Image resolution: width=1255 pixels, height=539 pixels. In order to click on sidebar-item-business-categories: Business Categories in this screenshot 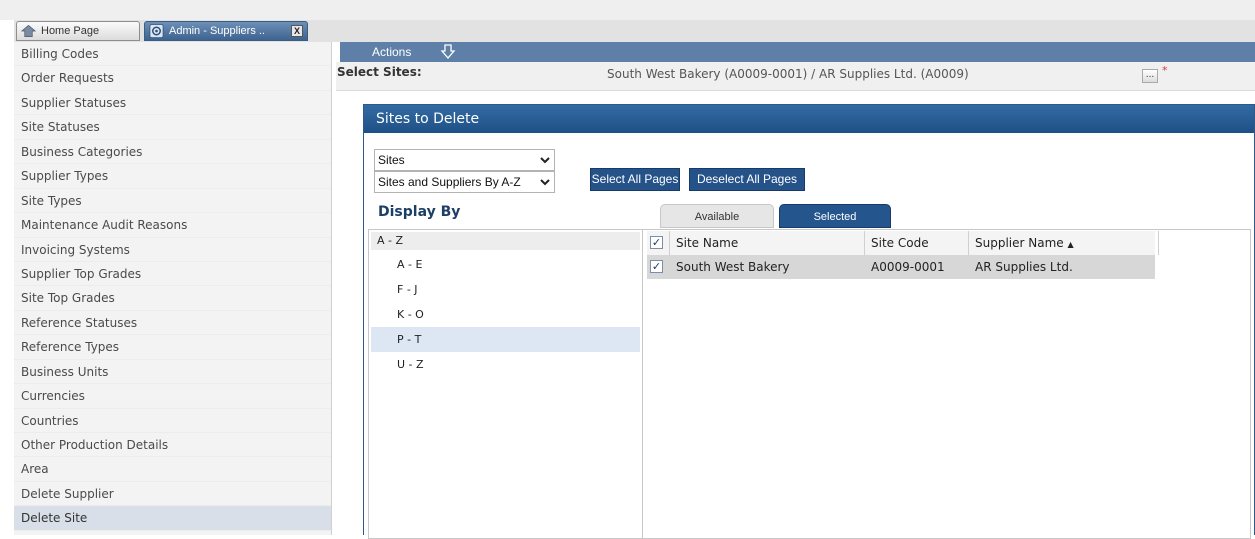, I will do `click(172, 152)`.